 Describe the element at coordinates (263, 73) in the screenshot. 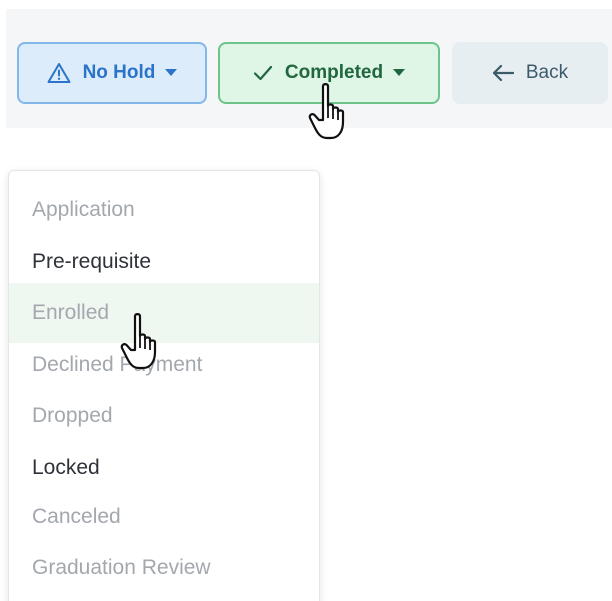

I see `checkmark-icon` at that location.